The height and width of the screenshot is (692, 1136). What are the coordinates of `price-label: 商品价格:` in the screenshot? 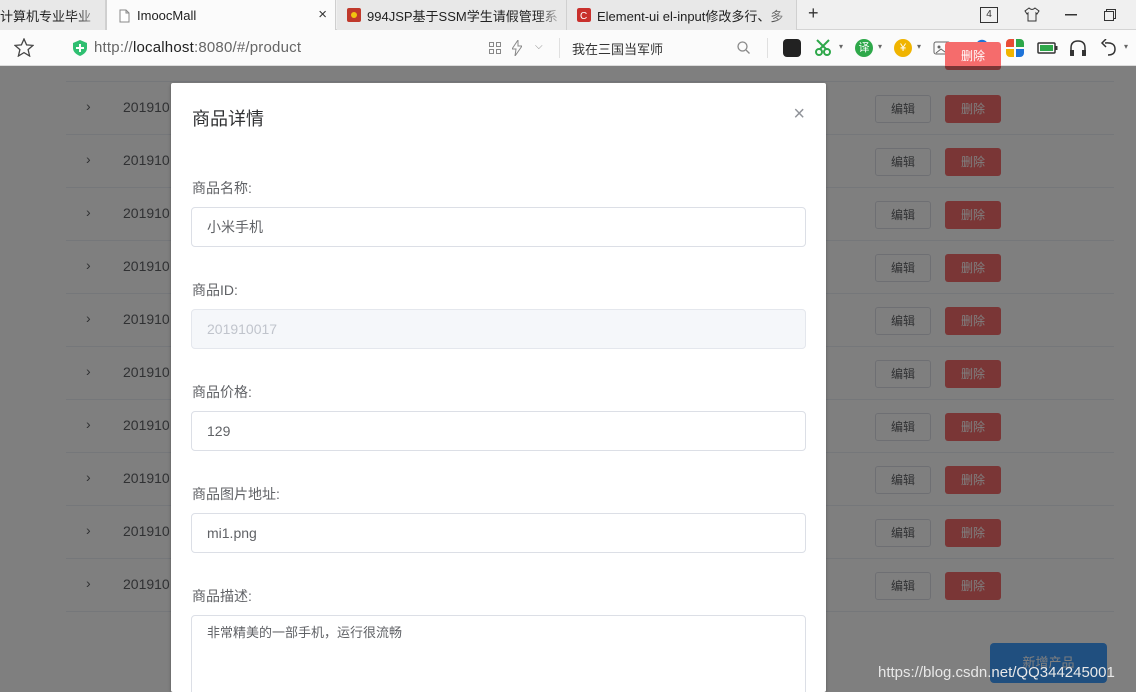 It's located at (222, 392).